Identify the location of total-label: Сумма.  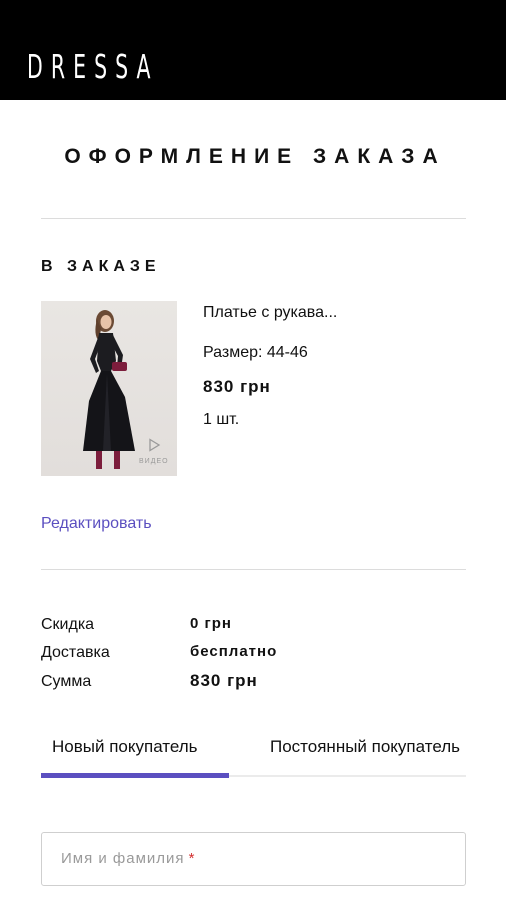
(66, 681).